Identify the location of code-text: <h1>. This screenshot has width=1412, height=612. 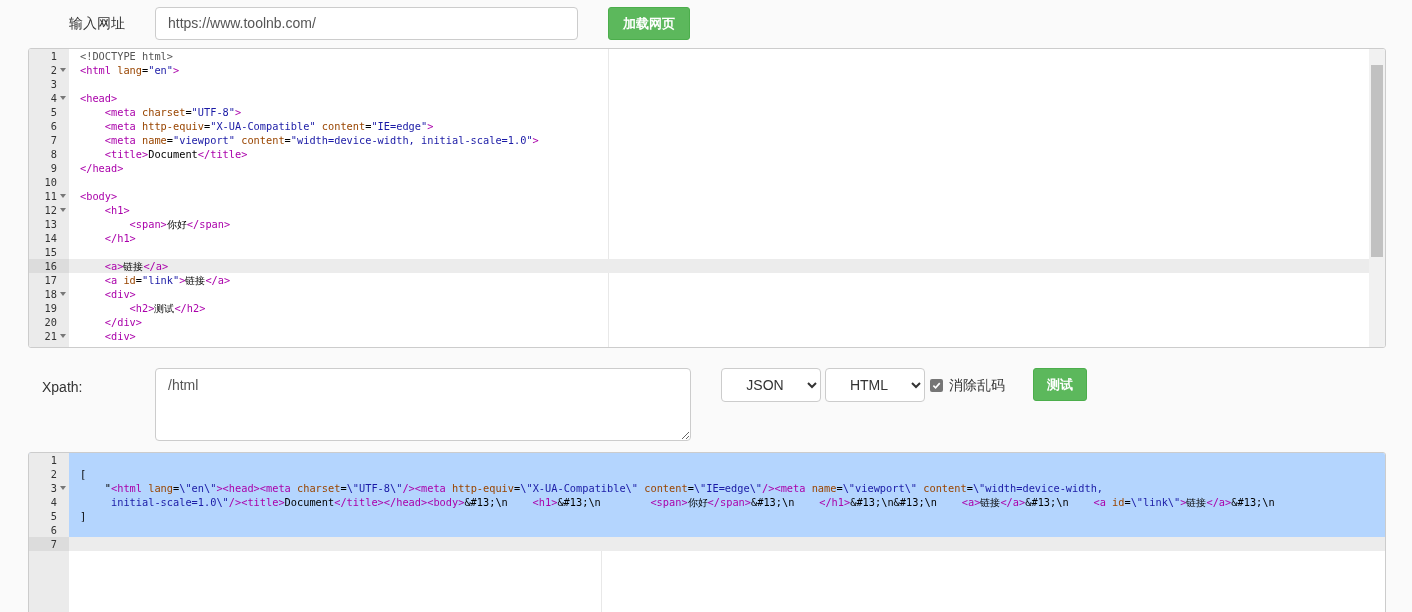
(116, 210).